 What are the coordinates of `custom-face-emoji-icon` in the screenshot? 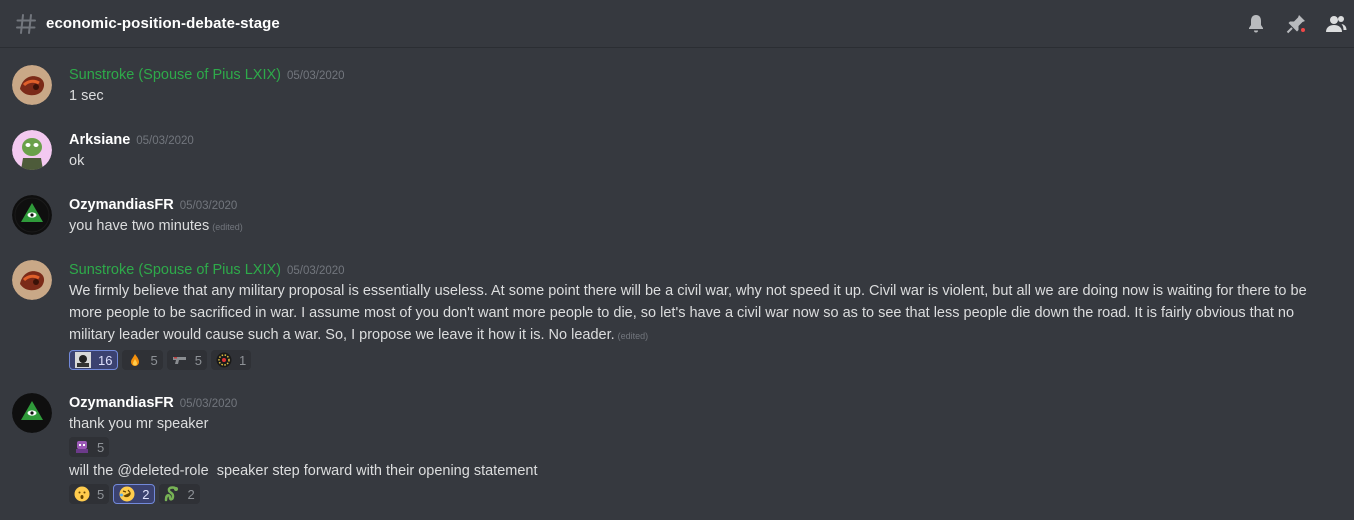 It's located at (83, 360).